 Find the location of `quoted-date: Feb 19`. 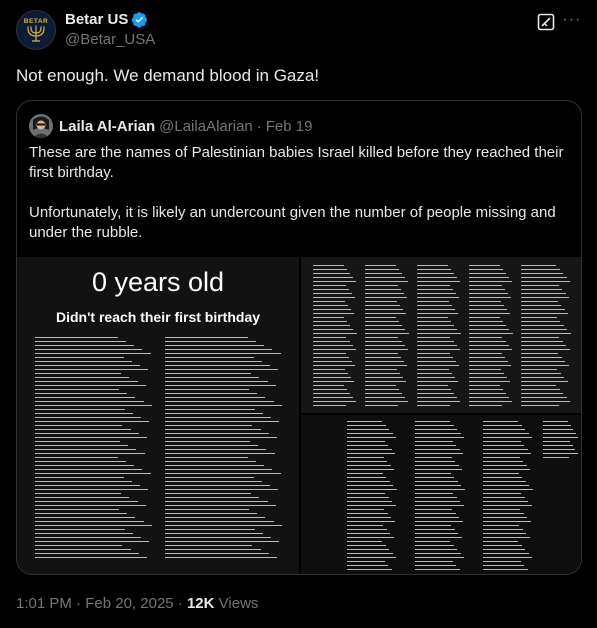

quoted-date: Feb 19 is located at coordinates (289, 126).